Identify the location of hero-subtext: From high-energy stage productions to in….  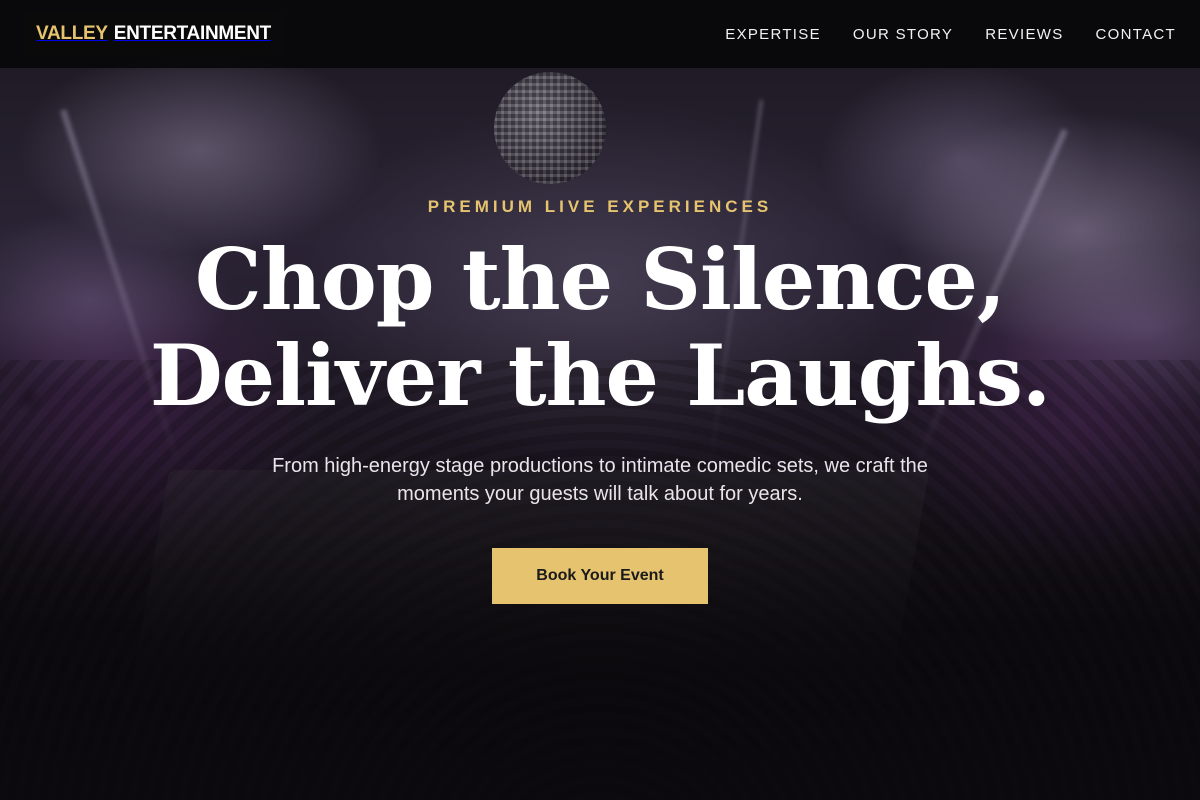
(600, 480).